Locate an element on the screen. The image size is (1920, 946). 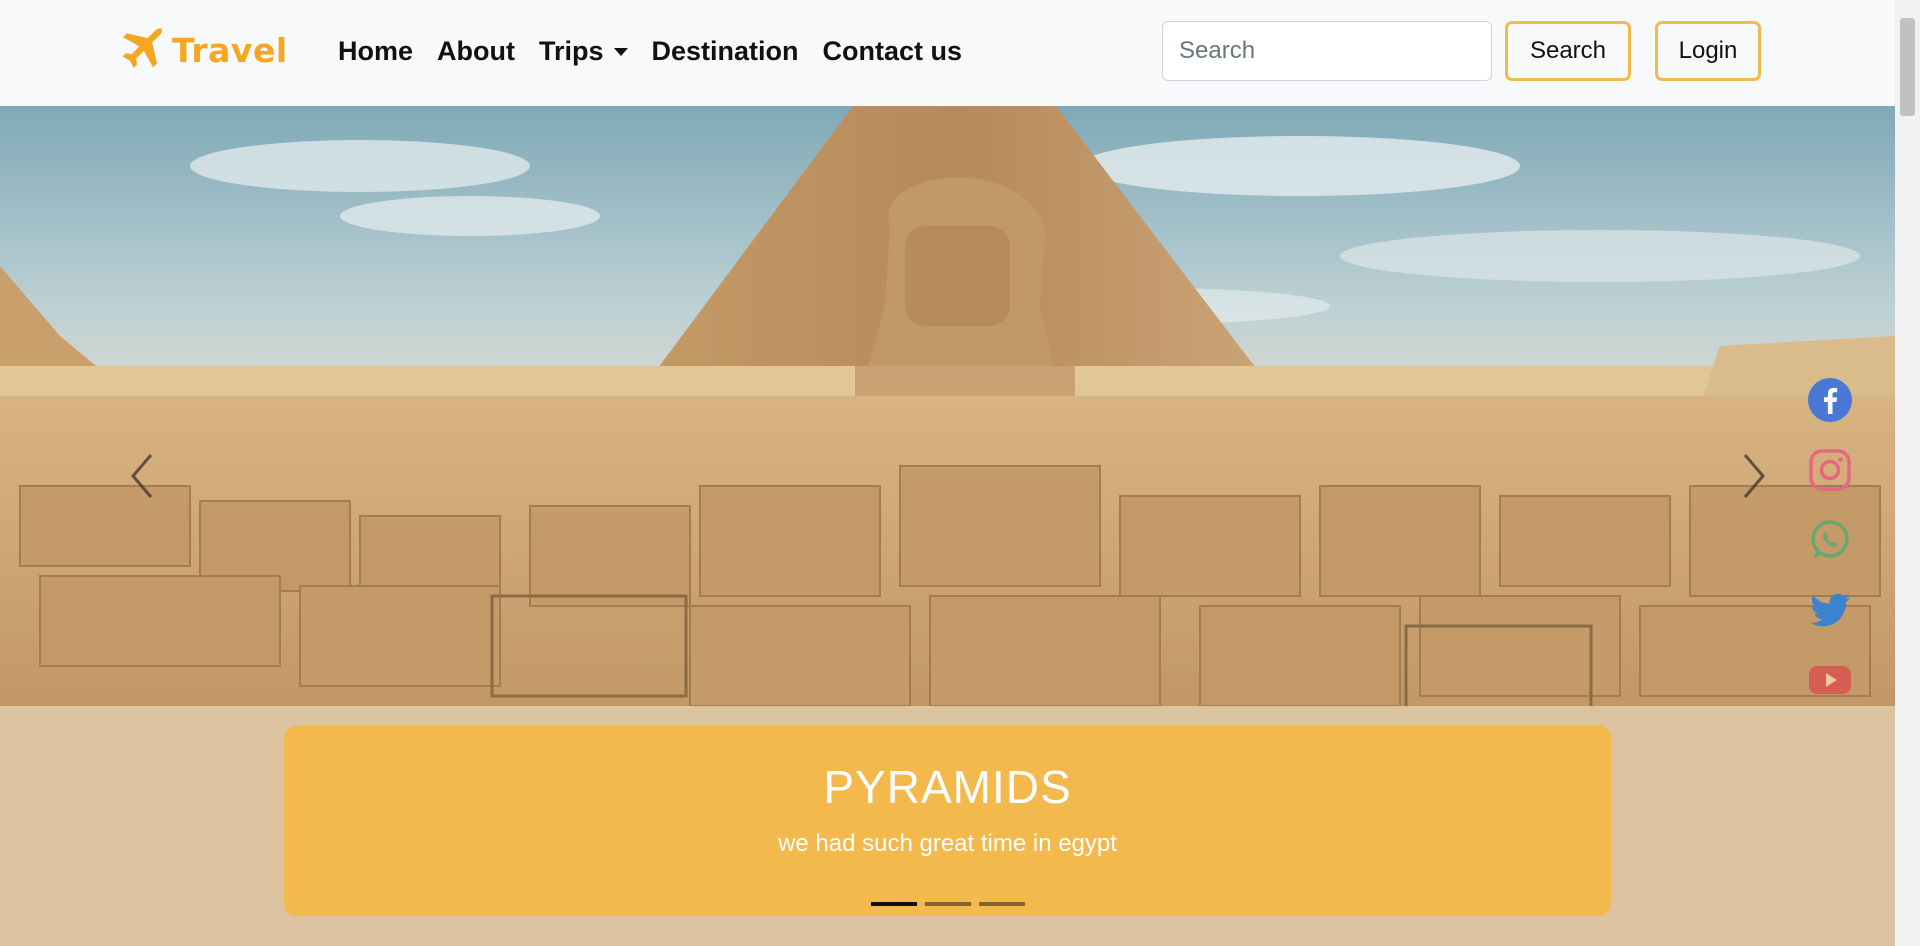
instagram-icon is located at coordinates (1830, 470).